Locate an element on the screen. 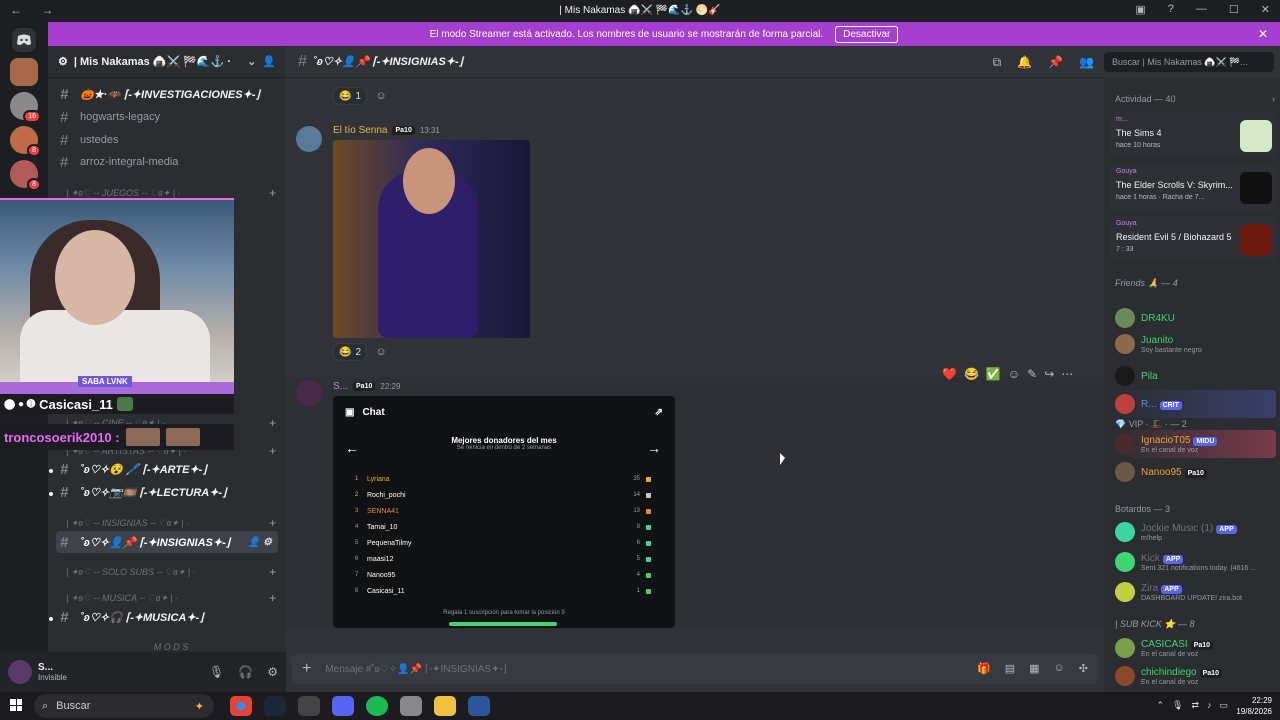  reaction-button: 😂 1 is located at coordinates (350, 96).